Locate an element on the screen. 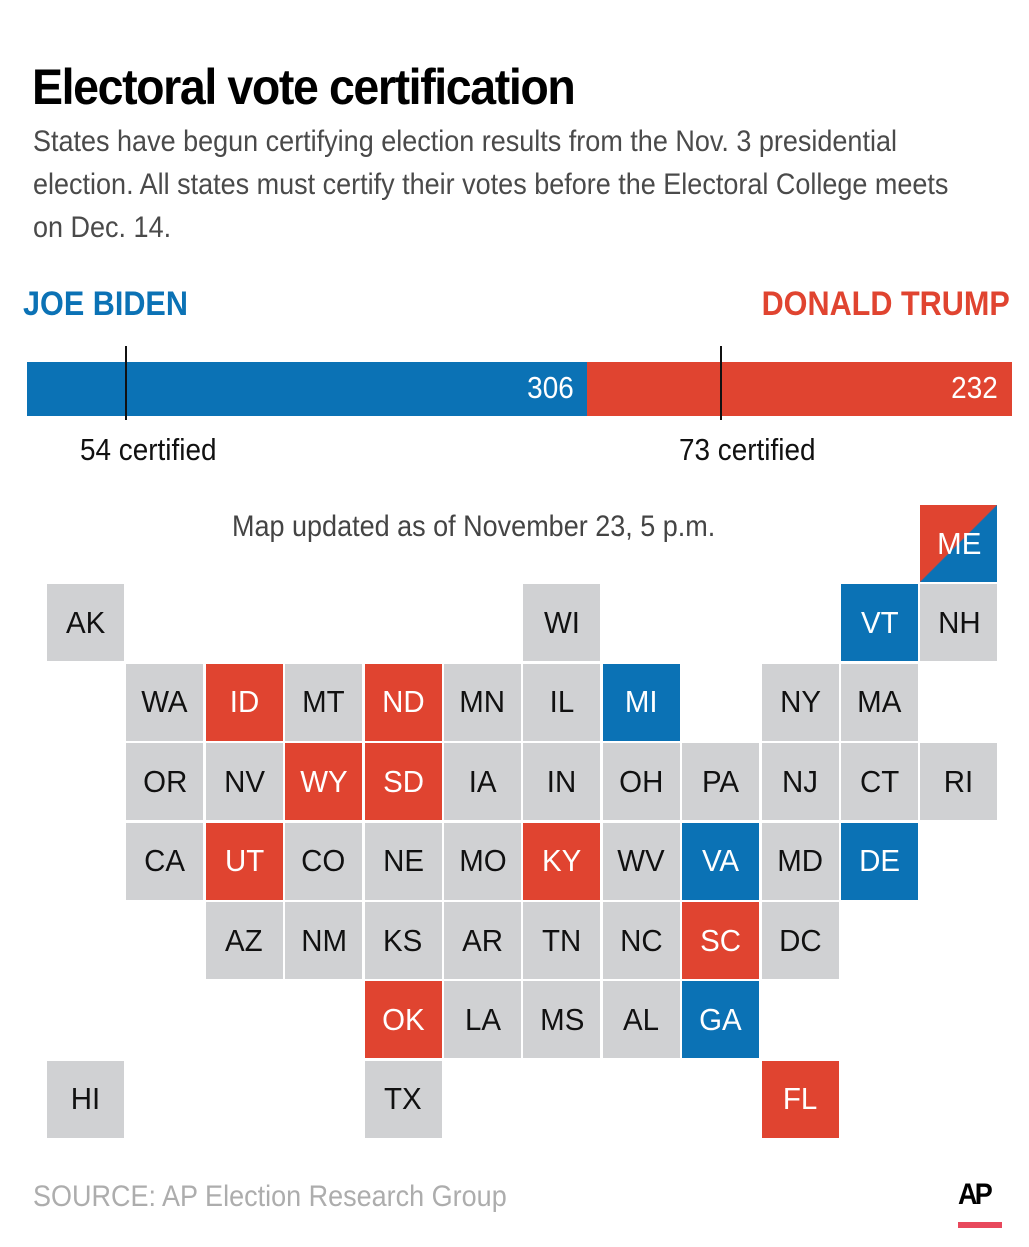 The width and height of the screenshot is (1029, 1247). state-tile-label: VT is located at coordinates (879, 622).